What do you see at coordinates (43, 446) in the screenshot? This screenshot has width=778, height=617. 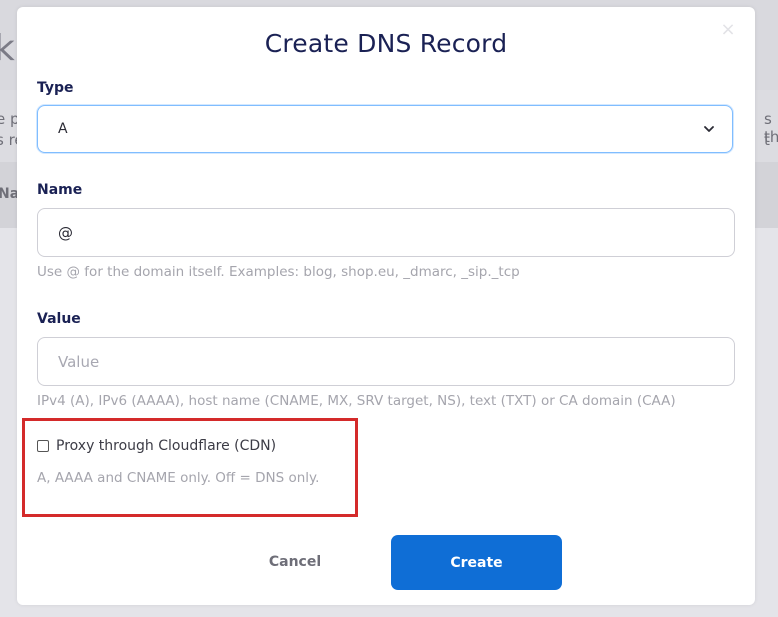 I see `proxy-checkbox` at bounding box center [43, 446].